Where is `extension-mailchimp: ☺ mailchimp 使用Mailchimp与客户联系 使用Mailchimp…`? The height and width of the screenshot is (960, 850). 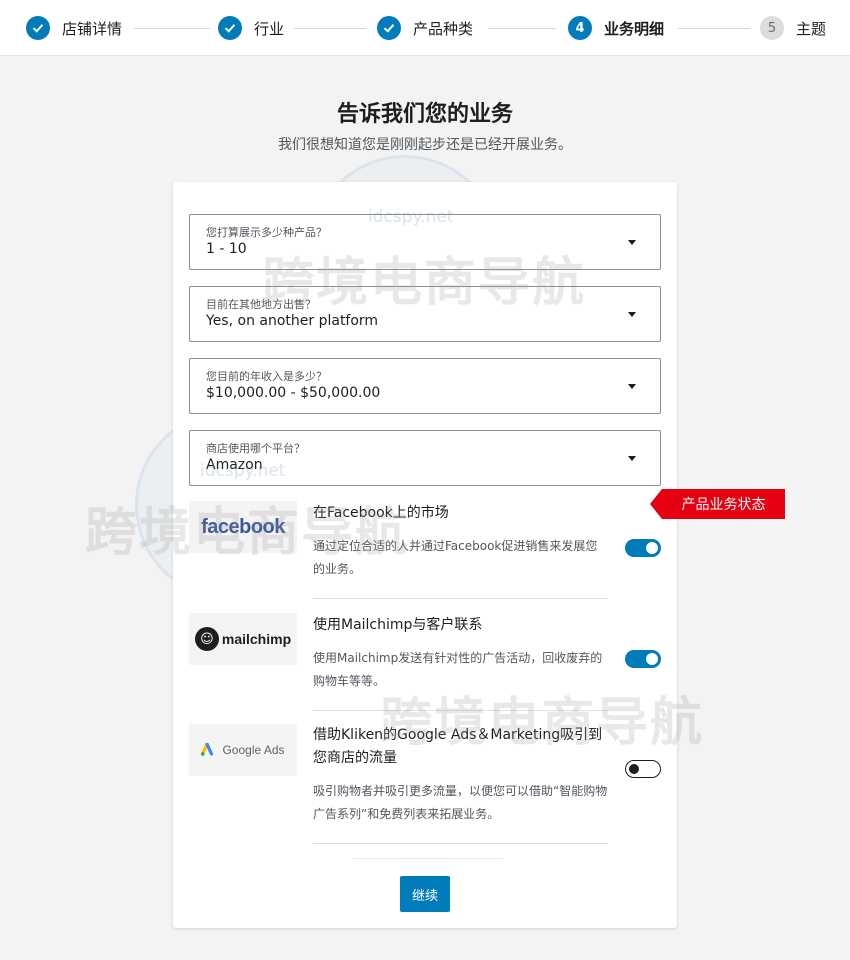
extension-mailchimp: ☺ mailchimp 使用Mailchimp与客户联系 使用Mailchimp… is located at coordinates (398, 662).